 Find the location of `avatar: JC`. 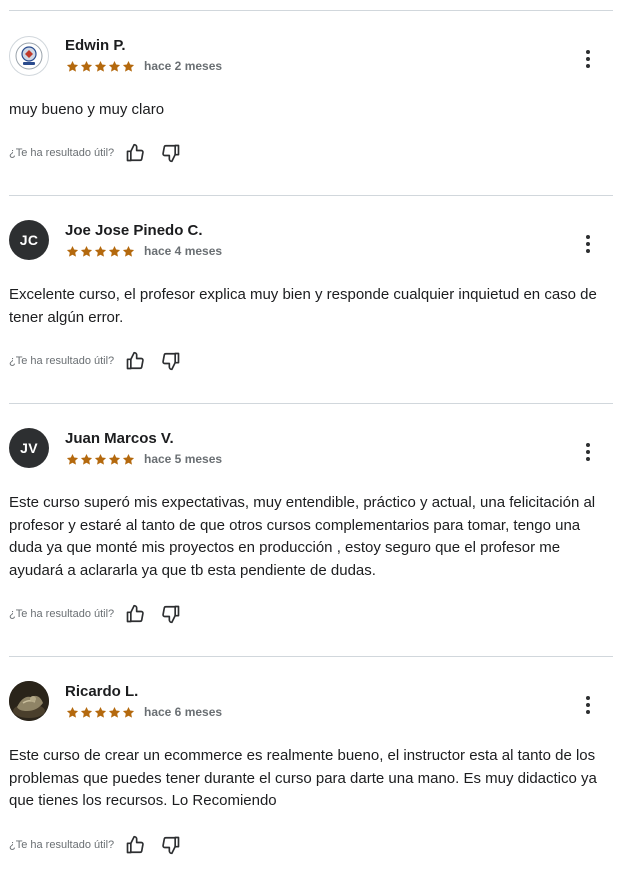

avatar: JC is located at coordinates (29, 240).